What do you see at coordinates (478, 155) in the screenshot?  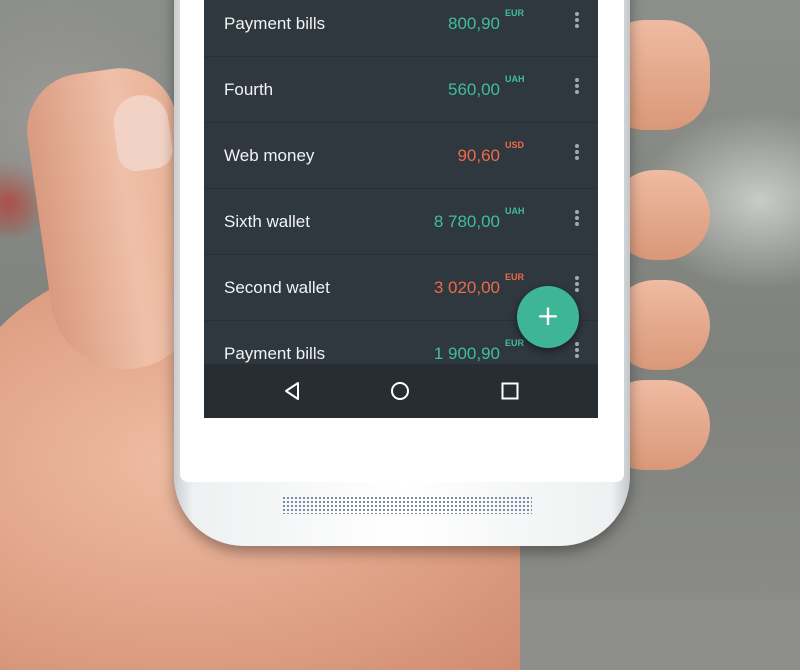 I see `wallet-amount: 90,60` at bounding box center [478, 155].